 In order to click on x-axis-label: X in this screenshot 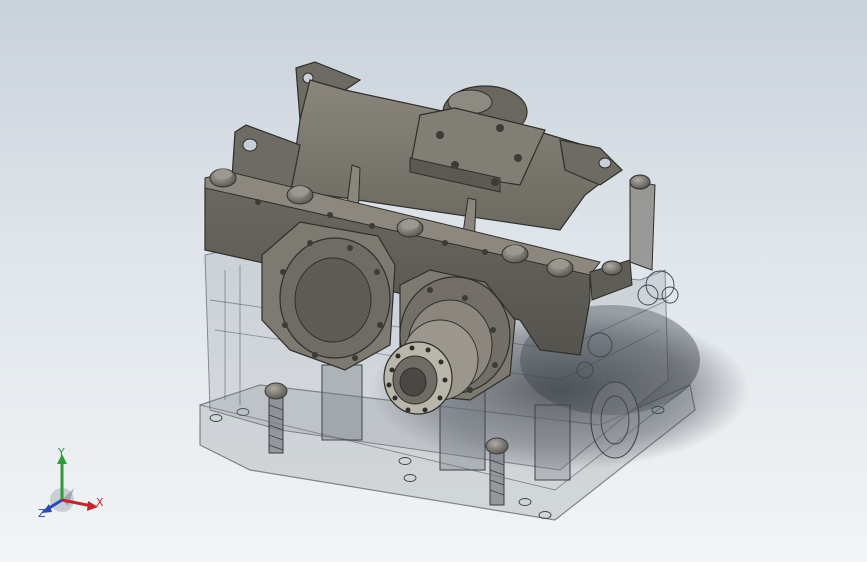, I will do `click(100, 502)`.